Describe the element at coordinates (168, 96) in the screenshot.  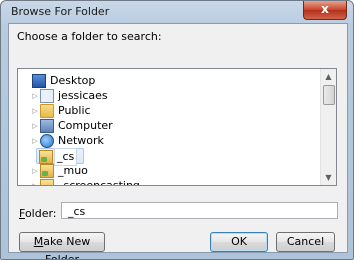
I see `tree-item: ▷ jessicaes` at that location.